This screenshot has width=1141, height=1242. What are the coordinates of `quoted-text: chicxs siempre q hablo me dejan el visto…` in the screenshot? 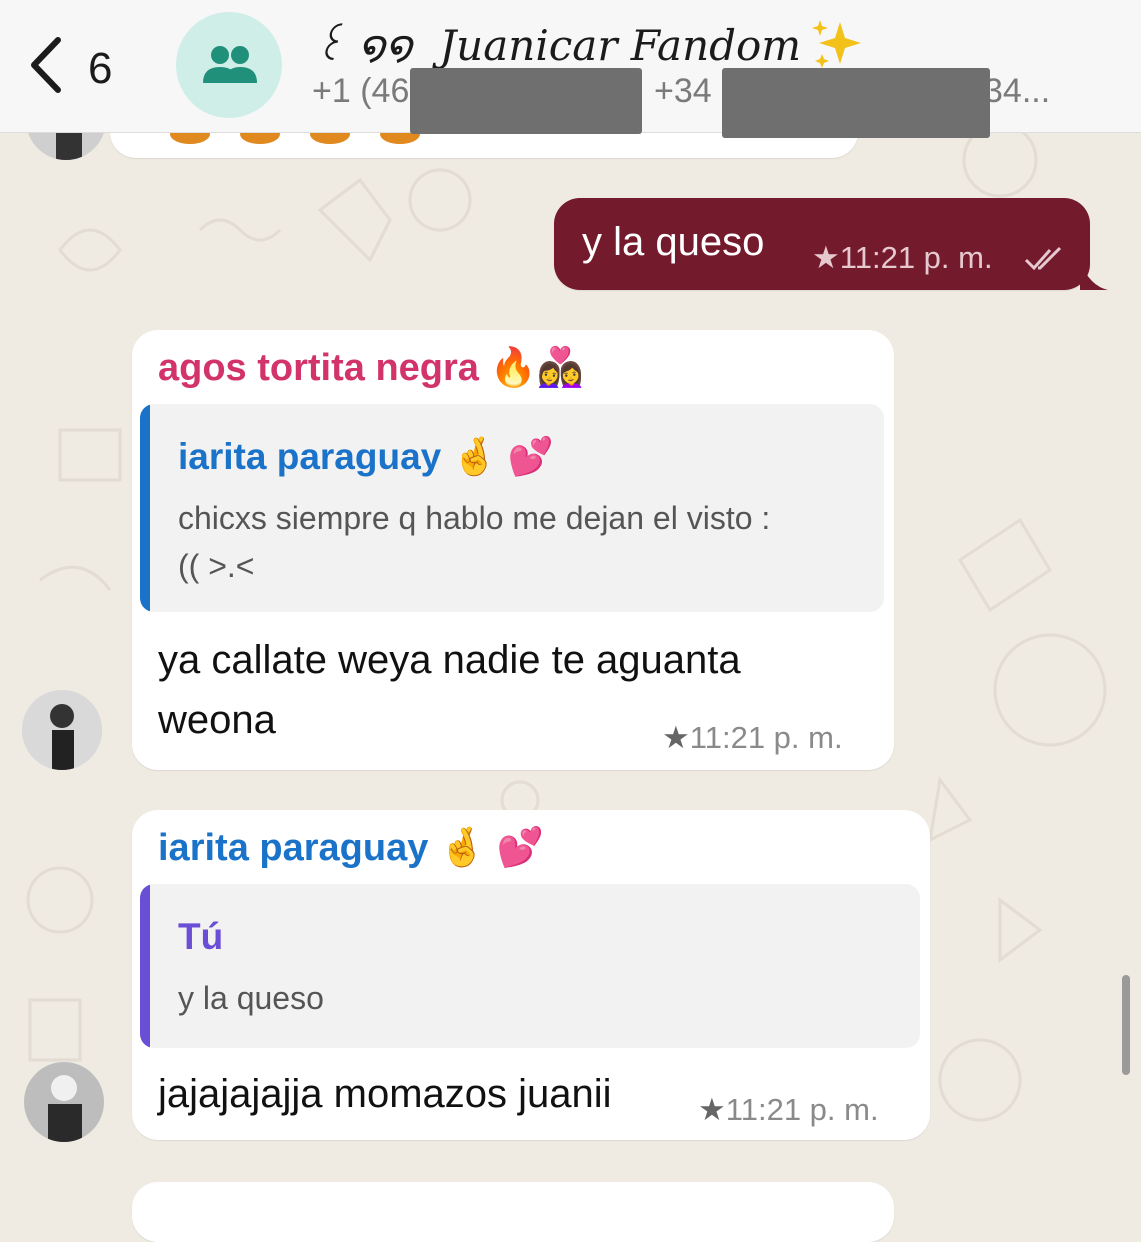 It's located at (474, 542).